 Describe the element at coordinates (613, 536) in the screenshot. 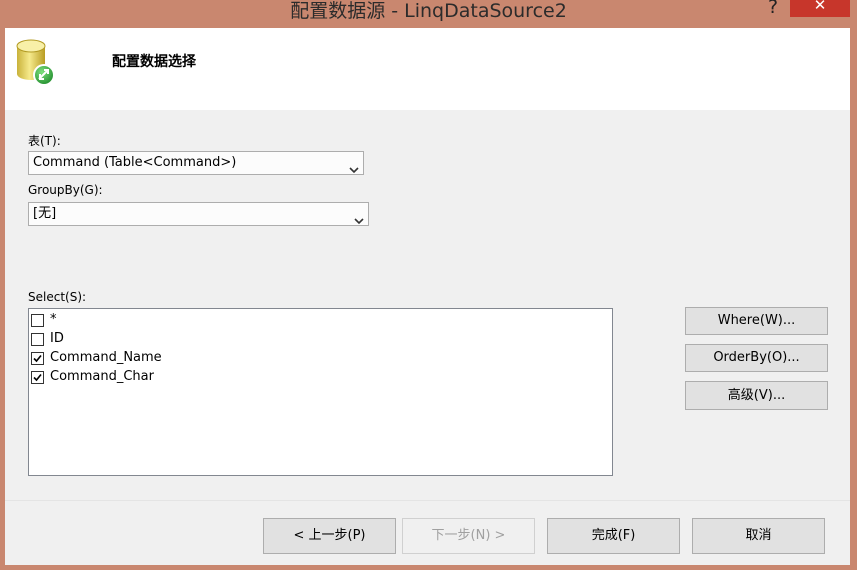

I see `finish-button: 完成(F)` at that location.